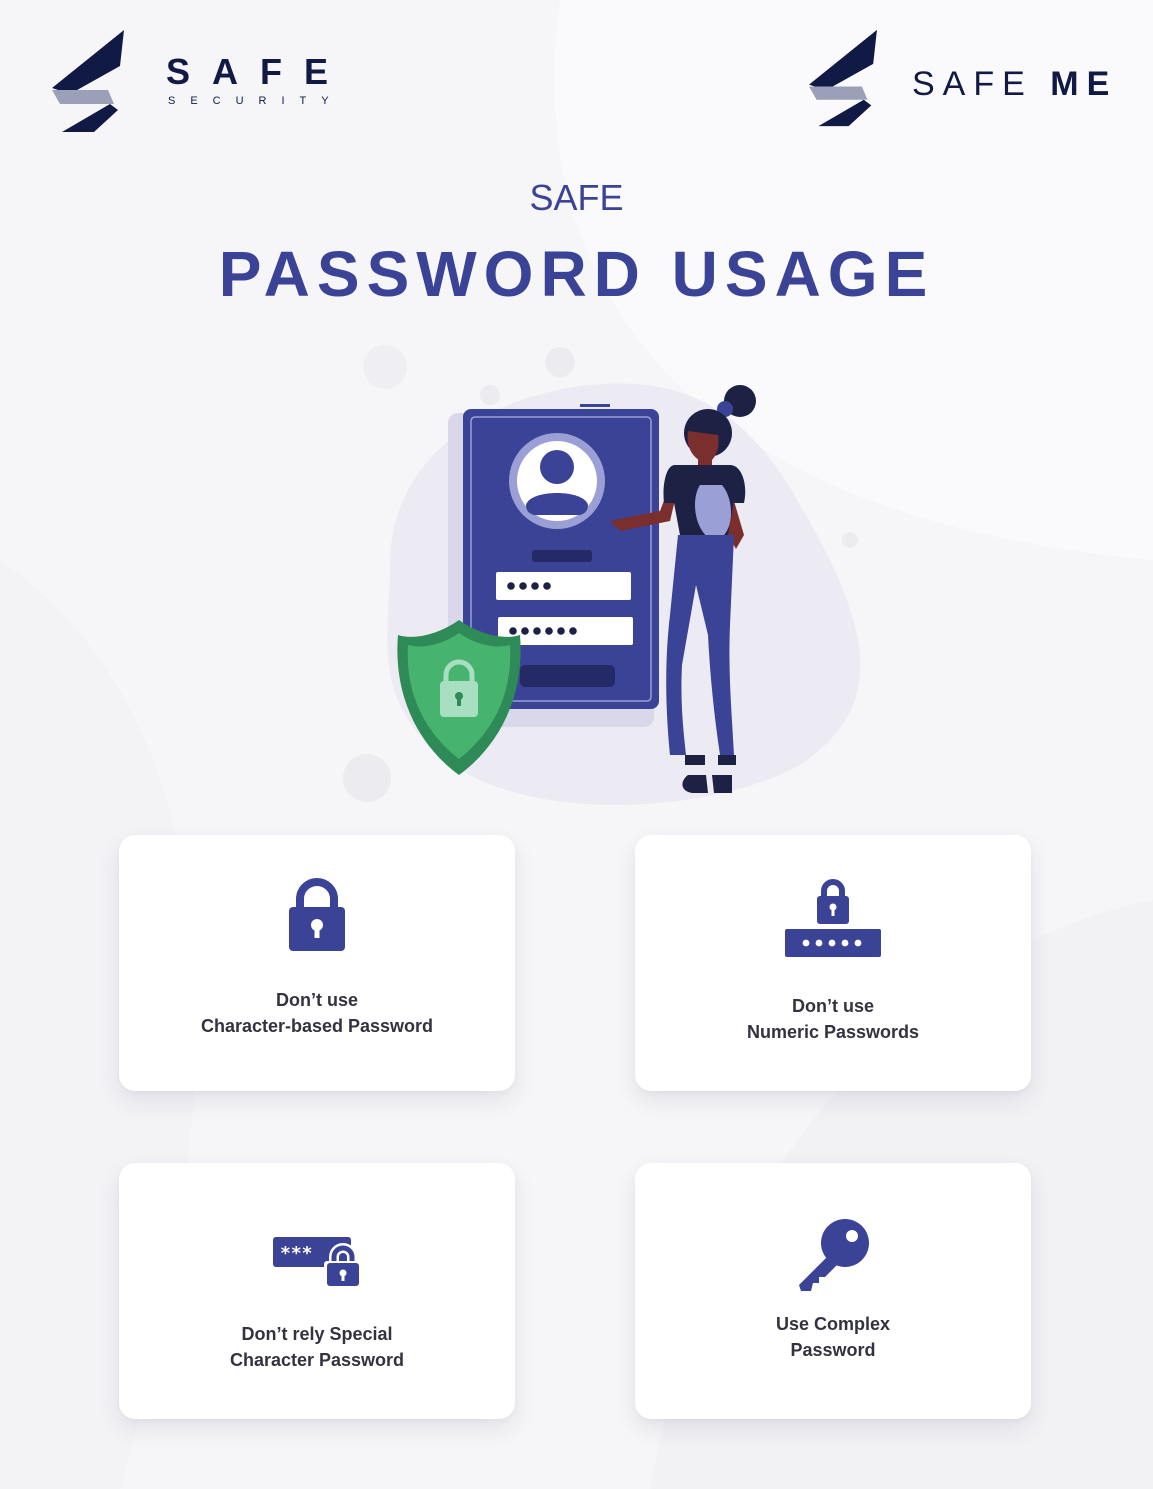 This screenshot has width=1153, height=1489. I want to click on tip-card-text: Don’t use Character-based Password, so click(317, 1013).